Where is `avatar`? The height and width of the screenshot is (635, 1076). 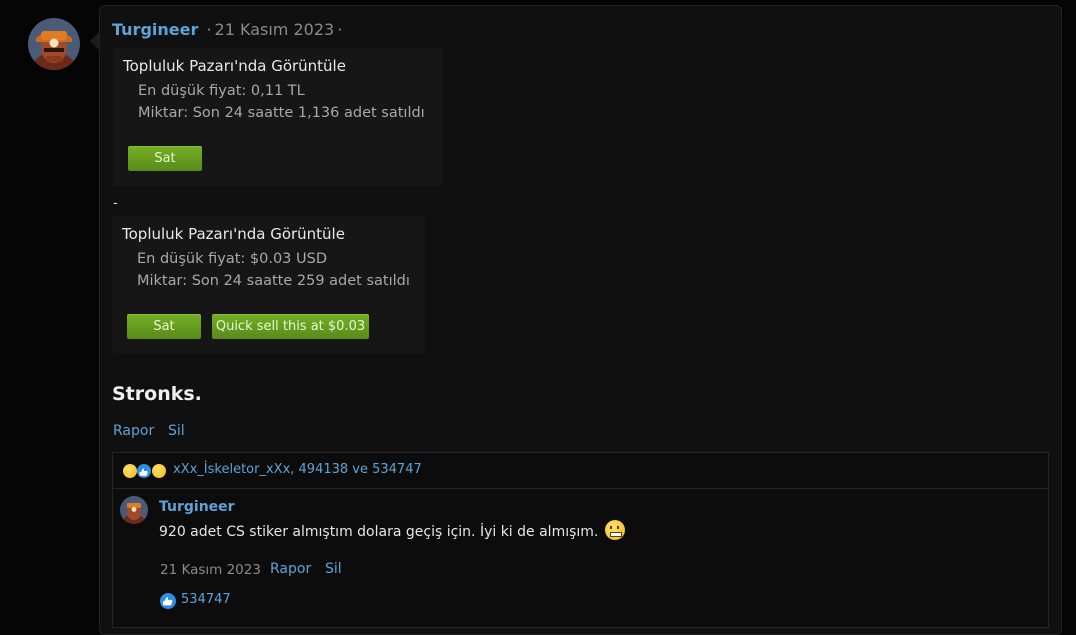 avatar is located at coordinates (54, 44).